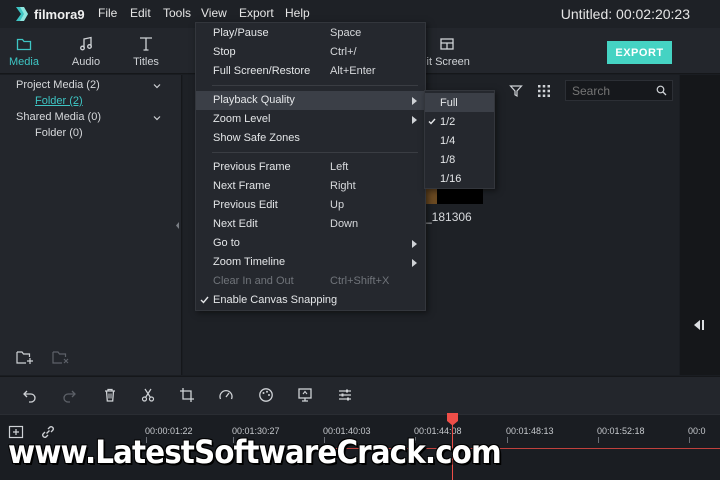 The width and height of the screenshot is (720, 480). What do you see at coordinates (24, 51) in the screenshot?
I see `tab-media: Media` at bounding box center [24, 51].